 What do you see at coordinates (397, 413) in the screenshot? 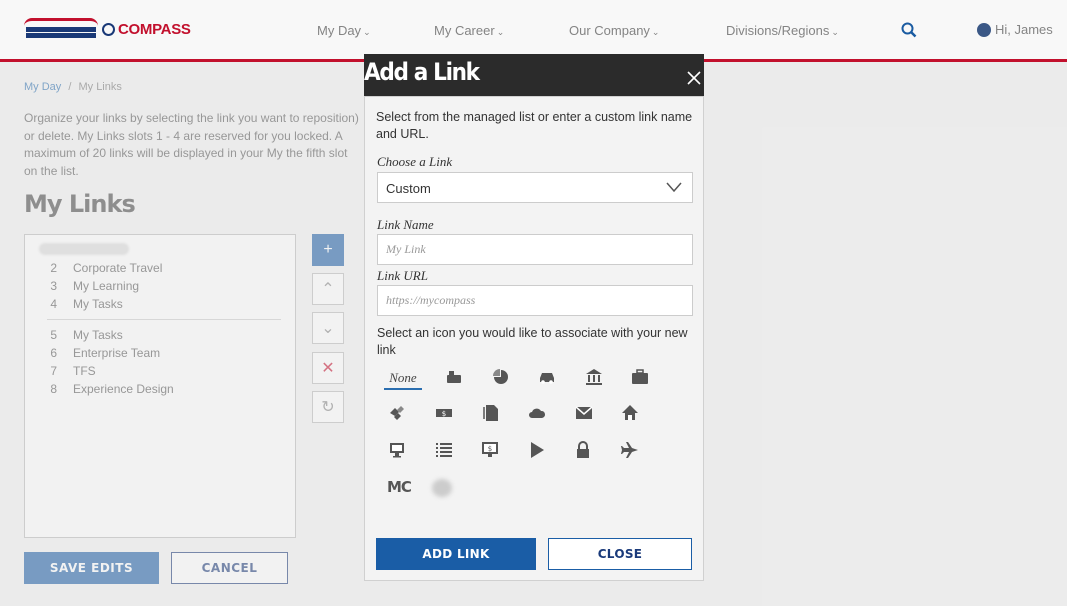
I see `handshake-icon` at bounding box center [397, 413].